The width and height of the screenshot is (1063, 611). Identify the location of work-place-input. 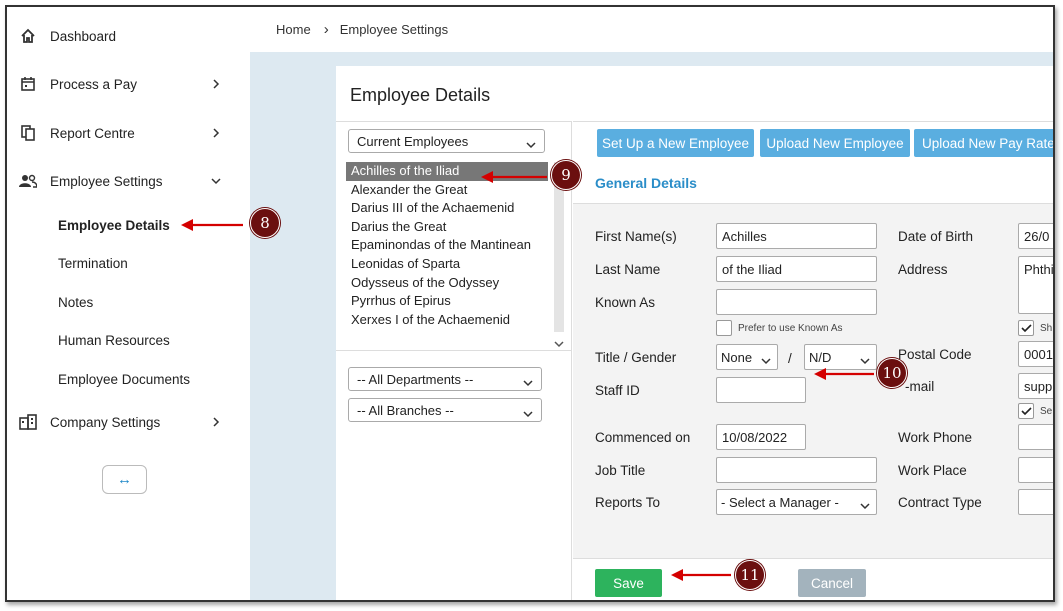
(1035, 470).